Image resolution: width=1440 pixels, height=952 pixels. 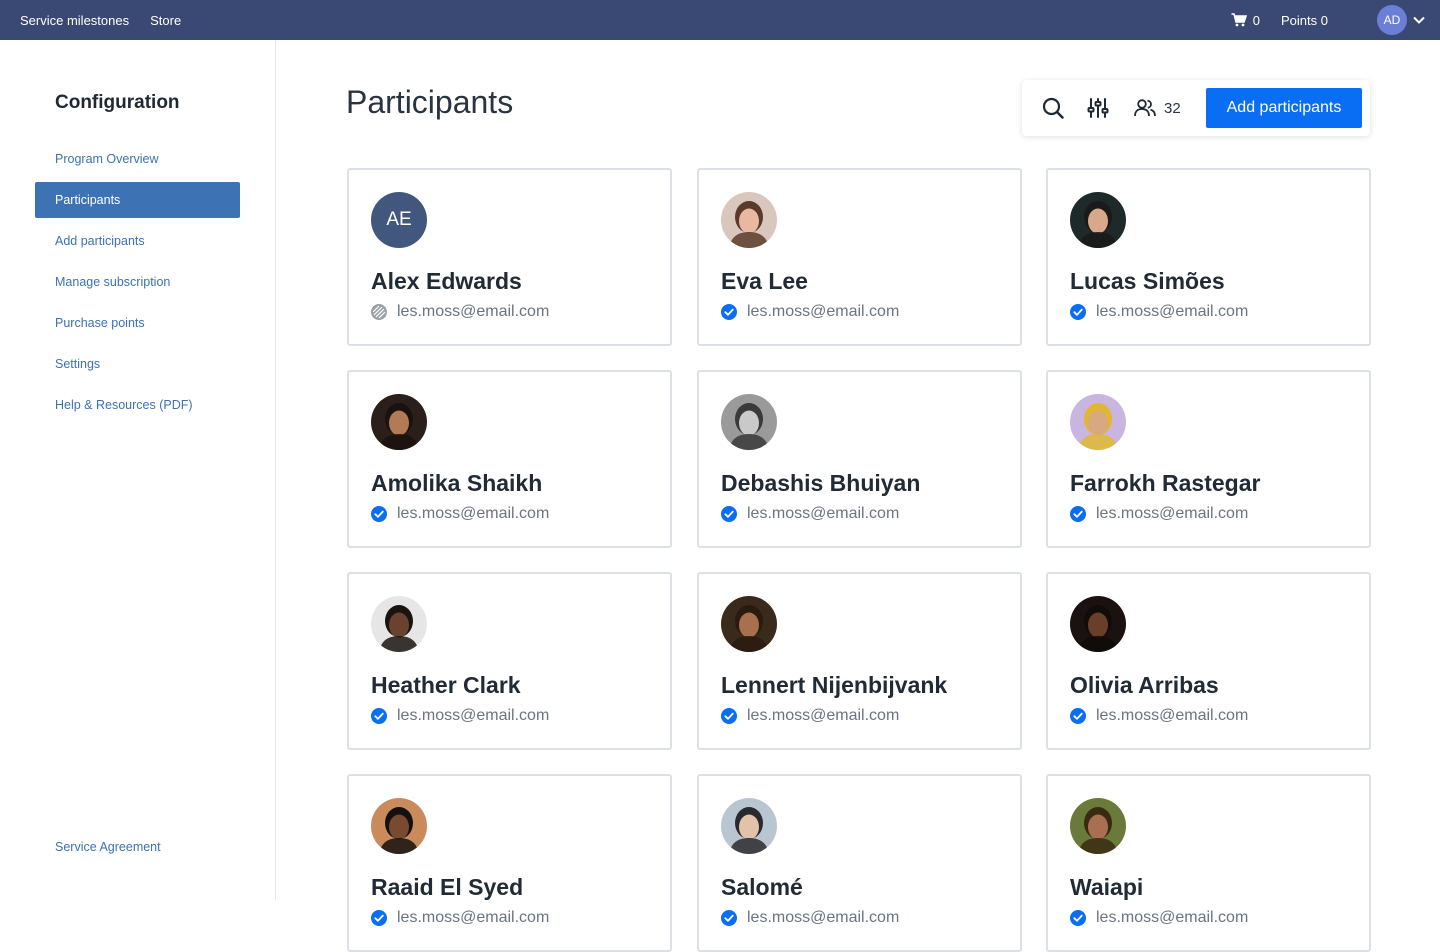 I want to click on add-participants-button: Add participants, so click(x=1284, y=108).